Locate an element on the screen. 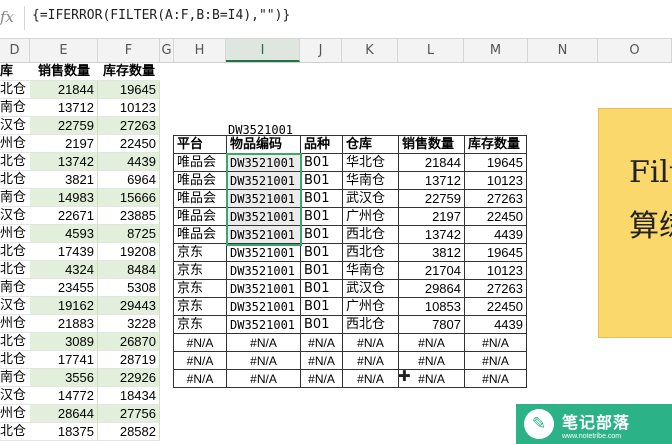 The image size is (672, 444). column-header-l: L is located at coordinates (431, 50).